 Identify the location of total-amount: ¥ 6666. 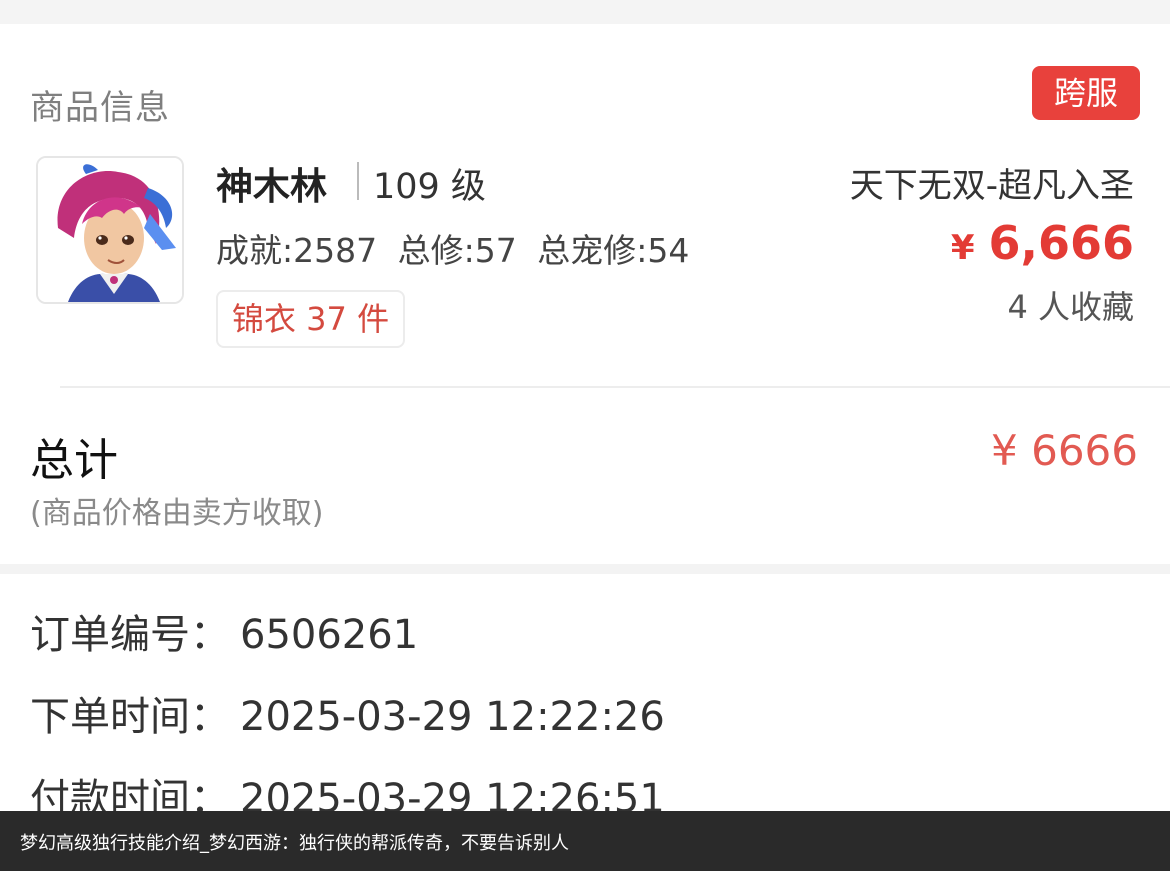
(1064, 450).